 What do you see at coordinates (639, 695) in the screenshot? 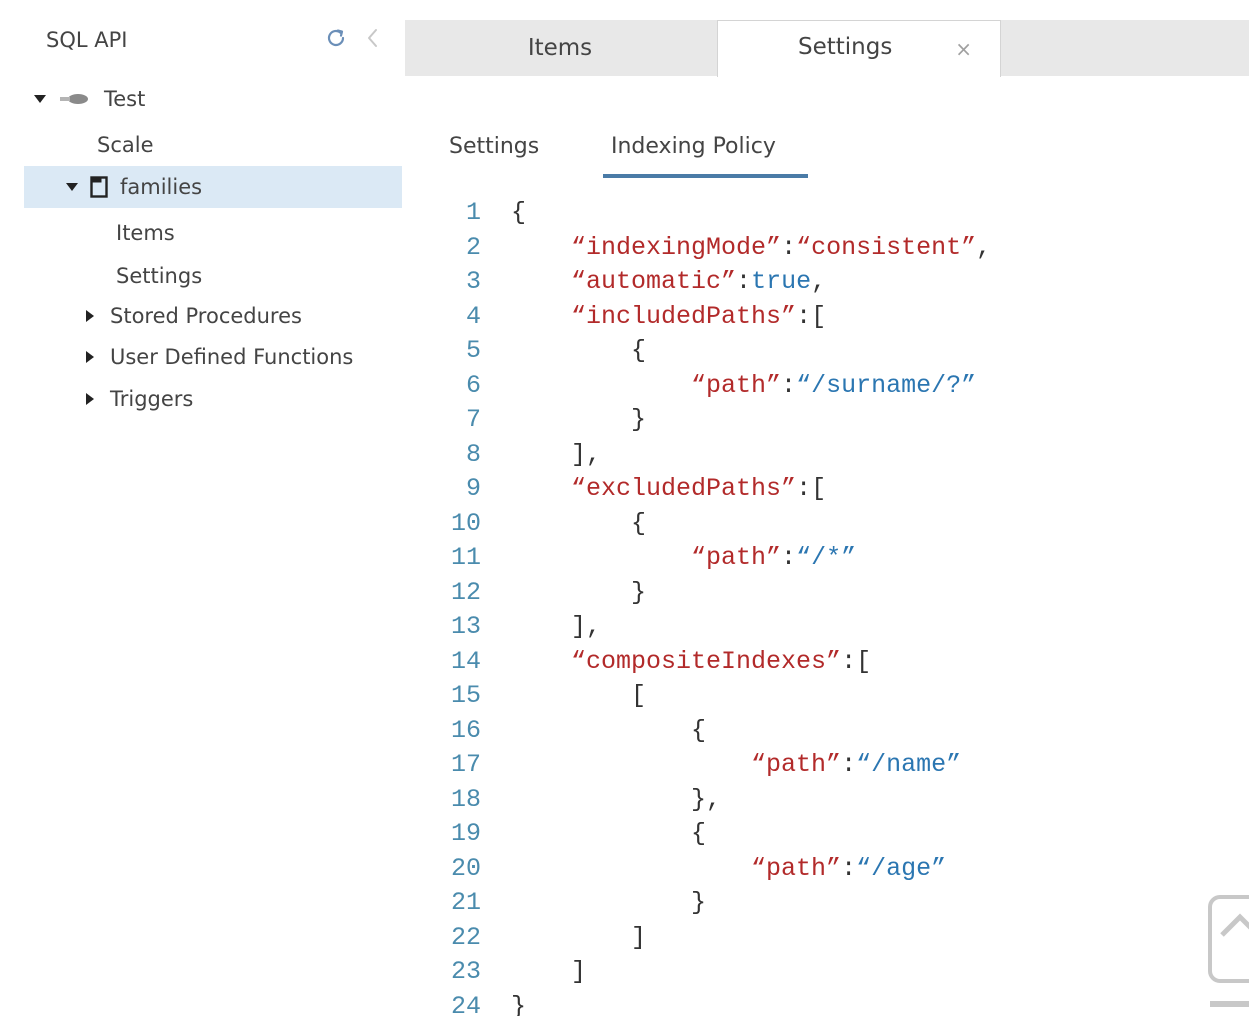
I see `code-token: [` at bounding box center [639, 695].